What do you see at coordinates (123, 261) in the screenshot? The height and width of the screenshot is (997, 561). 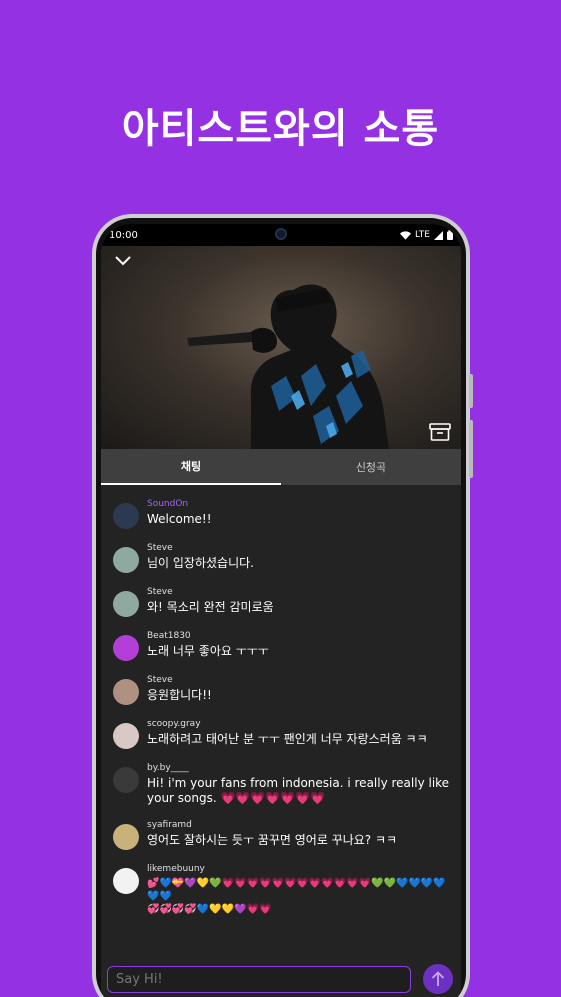 I see `chevron-down-icon` at bounding box center [123, 261].